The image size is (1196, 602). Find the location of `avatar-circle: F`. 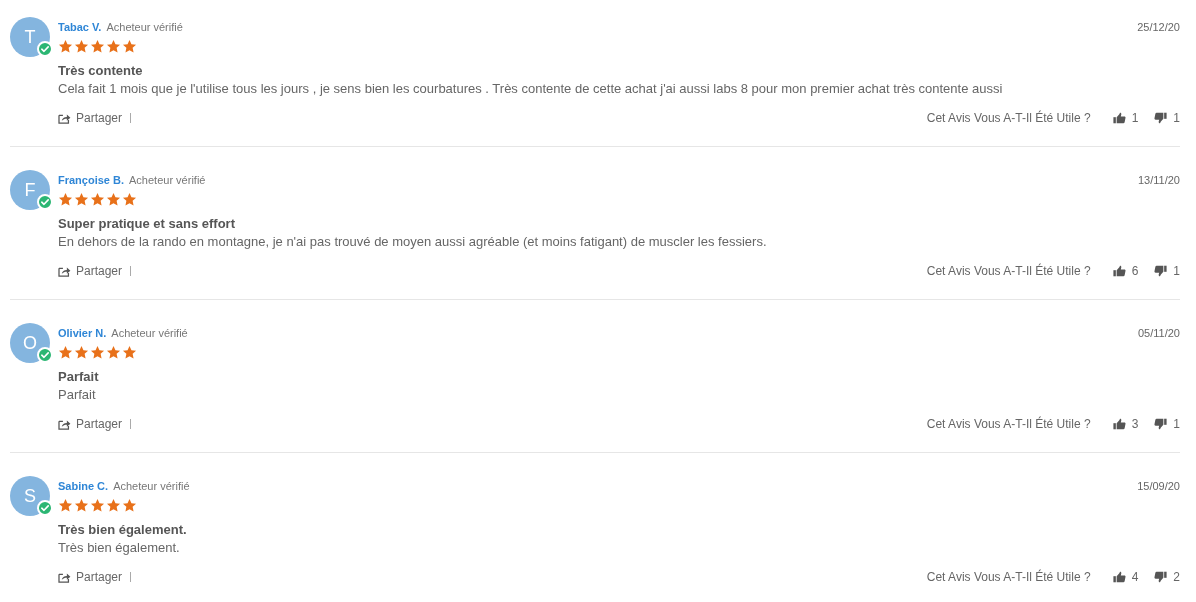

avatar-circle: F is located at coordinates (30, 190).